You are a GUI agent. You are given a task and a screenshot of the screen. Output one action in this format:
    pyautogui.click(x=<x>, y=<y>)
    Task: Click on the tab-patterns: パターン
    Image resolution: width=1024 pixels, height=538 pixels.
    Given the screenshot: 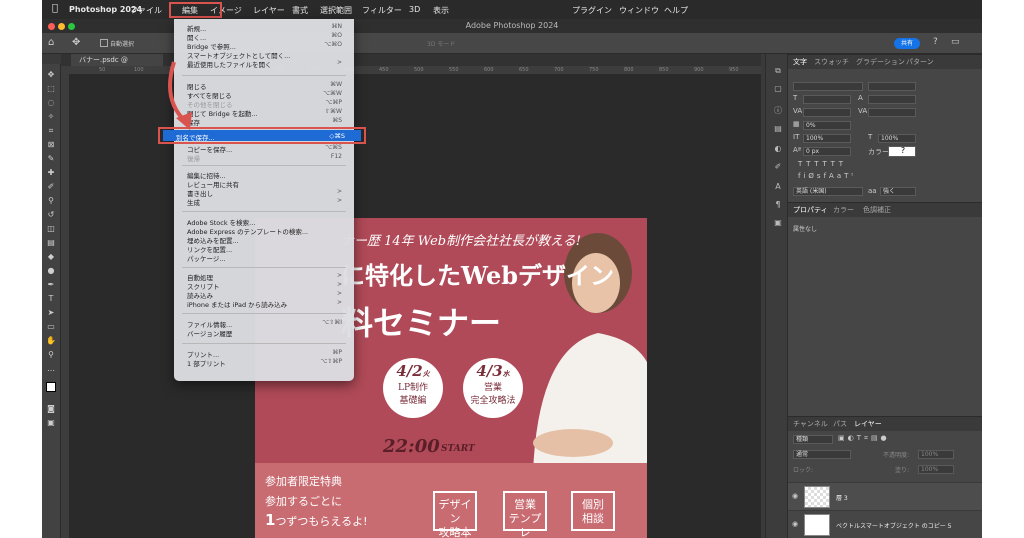 What is the action you would take?
    pyautogui.click(x=920, y=62)
    